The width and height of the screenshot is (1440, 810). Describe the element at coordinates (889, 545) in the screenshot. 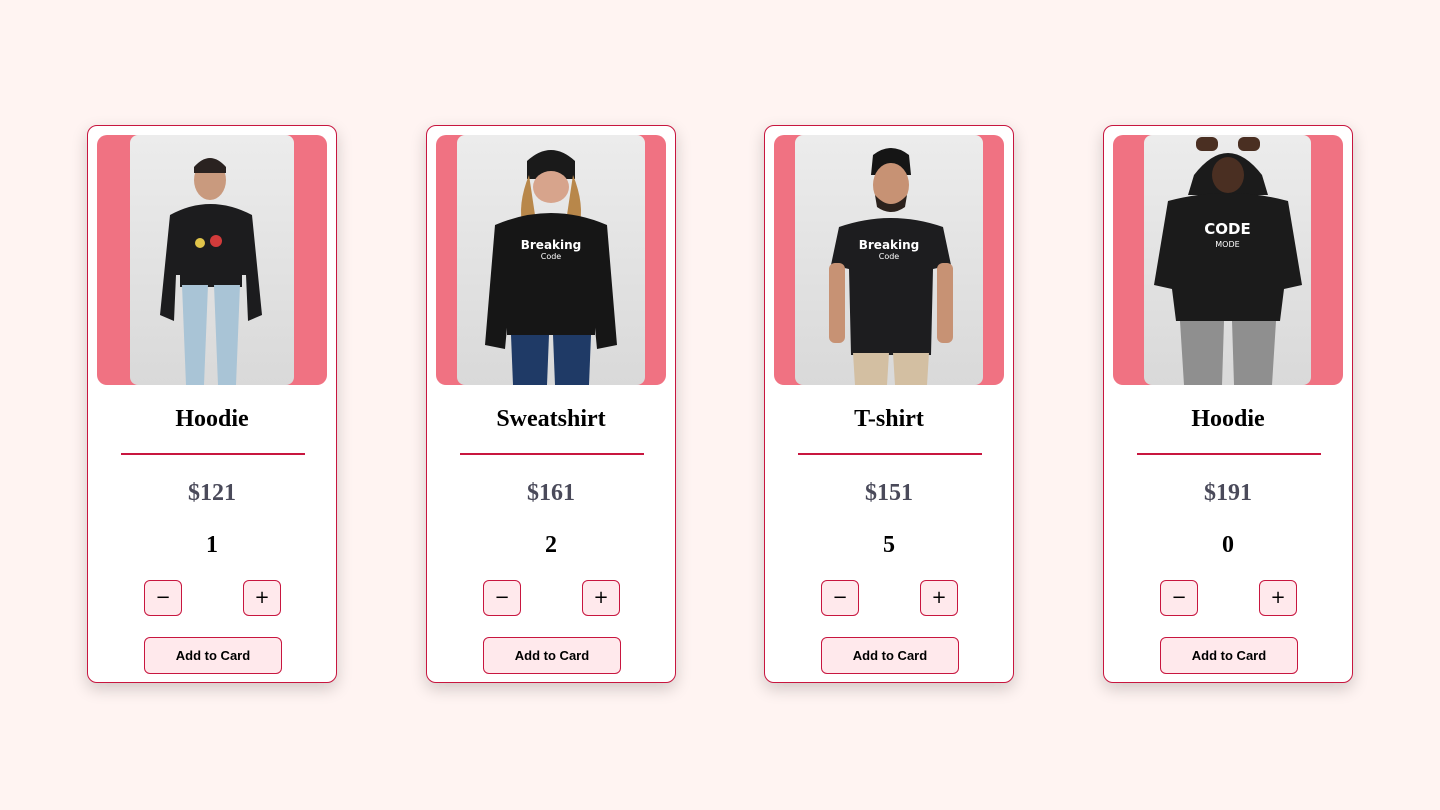

I see `quantity-value: 5` at that location.